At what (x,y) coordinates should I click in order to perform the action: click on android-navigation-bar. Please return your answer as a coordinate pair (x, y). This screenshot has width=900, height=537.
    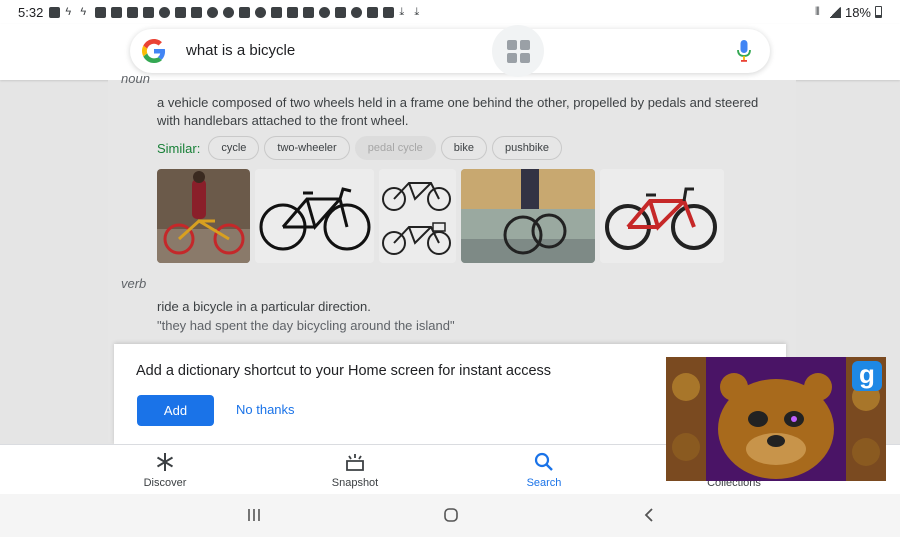
    Looking at the image, I should click on (450, 515).